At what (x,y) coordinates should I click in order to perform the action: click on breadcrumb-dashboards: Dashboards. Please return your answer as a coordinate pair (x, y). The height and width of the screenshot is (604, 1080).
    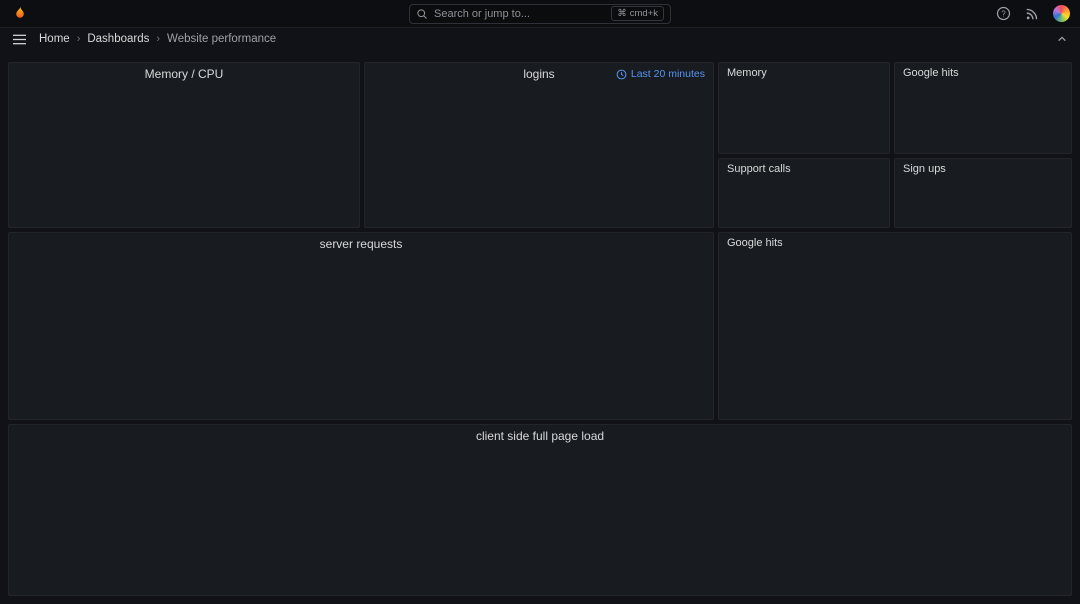
    Looking at the image, I should click on (118, 39).